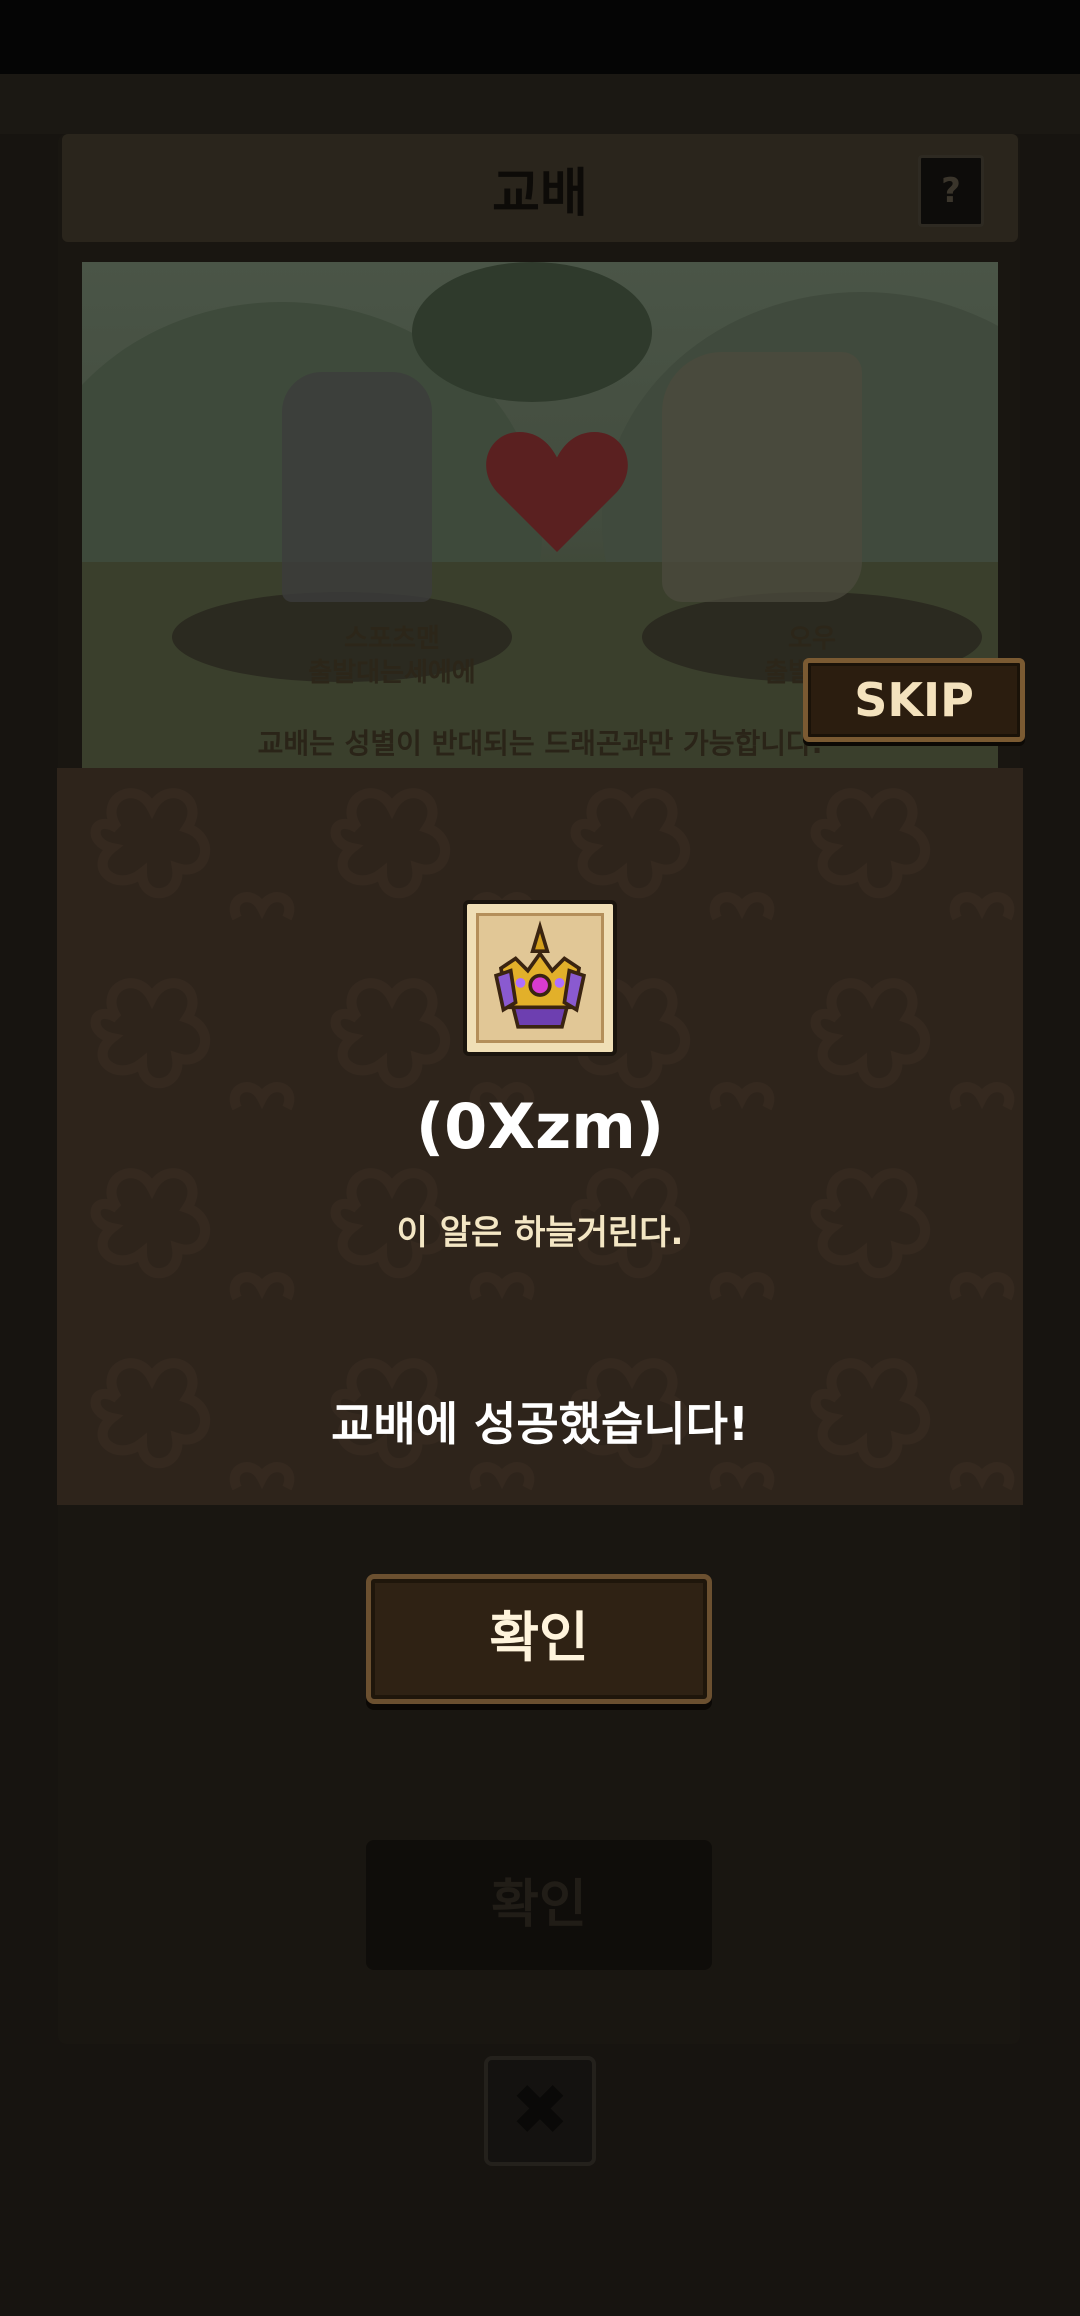  I want to click on status-bar, so click(540, 37).